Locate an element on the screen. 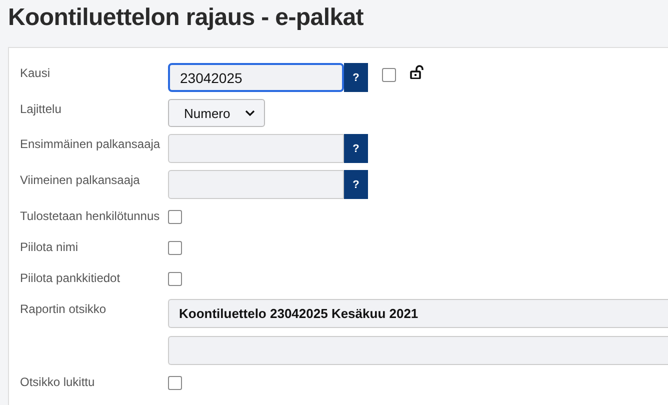  sort-dropdown: Numero is located at coordinates (216, 113).